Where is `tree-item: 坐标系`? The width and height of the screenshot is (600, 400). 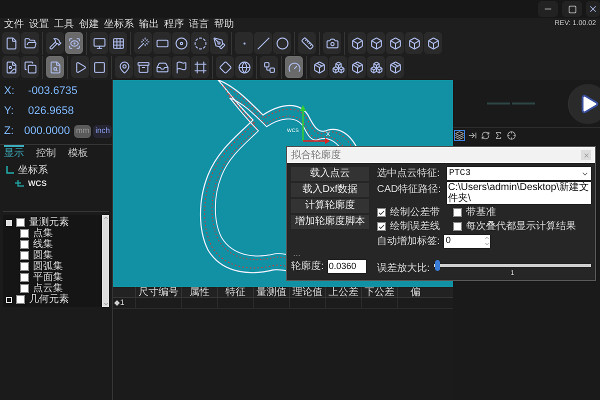
tree-item: 坐标系 is located at coordinates (33, 170).